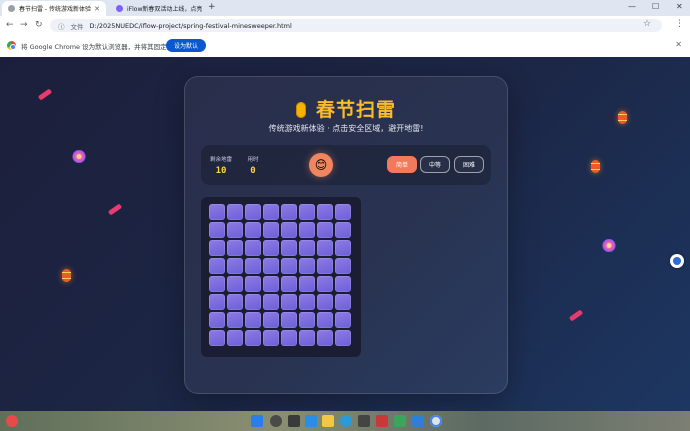 Image resolution: width=690 pixels, height=431 pixels. I want to click on set-default-button: 设为默认, so click(186, 45).